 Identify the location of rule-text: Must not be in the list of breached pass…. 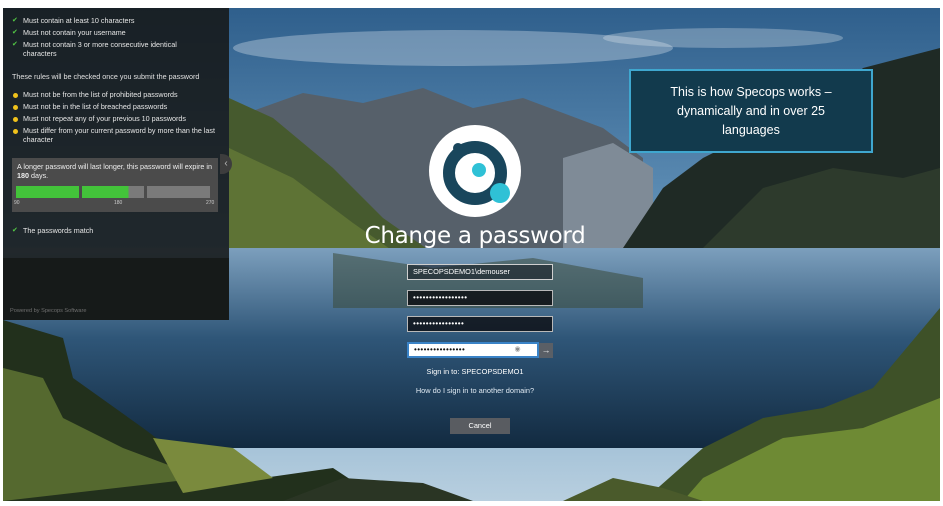
(95, 106).